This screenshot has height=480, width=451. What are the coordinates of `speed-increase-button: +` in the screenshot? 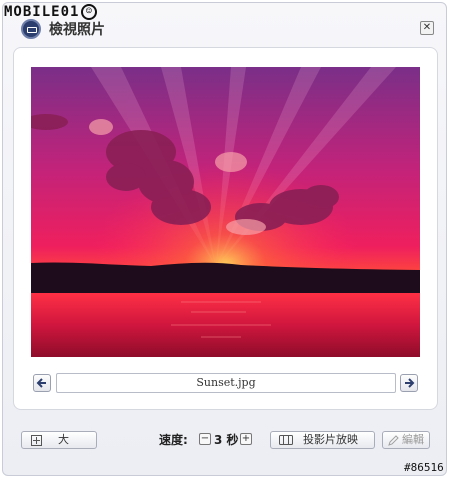 It's located at (246, 439).